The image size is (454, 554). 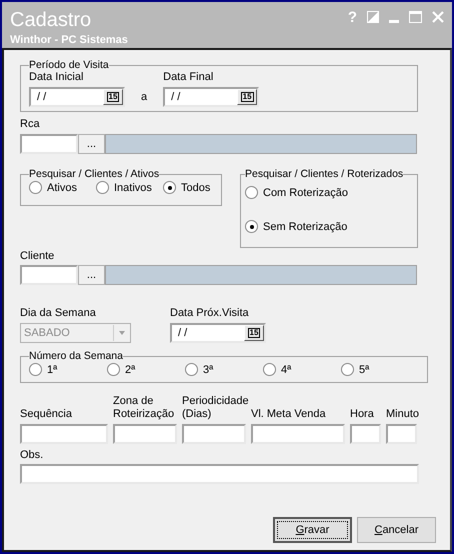 What do you see at coordinates (289, 414) in the screenshot?
I see `field-label: Vl. Meta Venda` at bounding box center [289, 414].